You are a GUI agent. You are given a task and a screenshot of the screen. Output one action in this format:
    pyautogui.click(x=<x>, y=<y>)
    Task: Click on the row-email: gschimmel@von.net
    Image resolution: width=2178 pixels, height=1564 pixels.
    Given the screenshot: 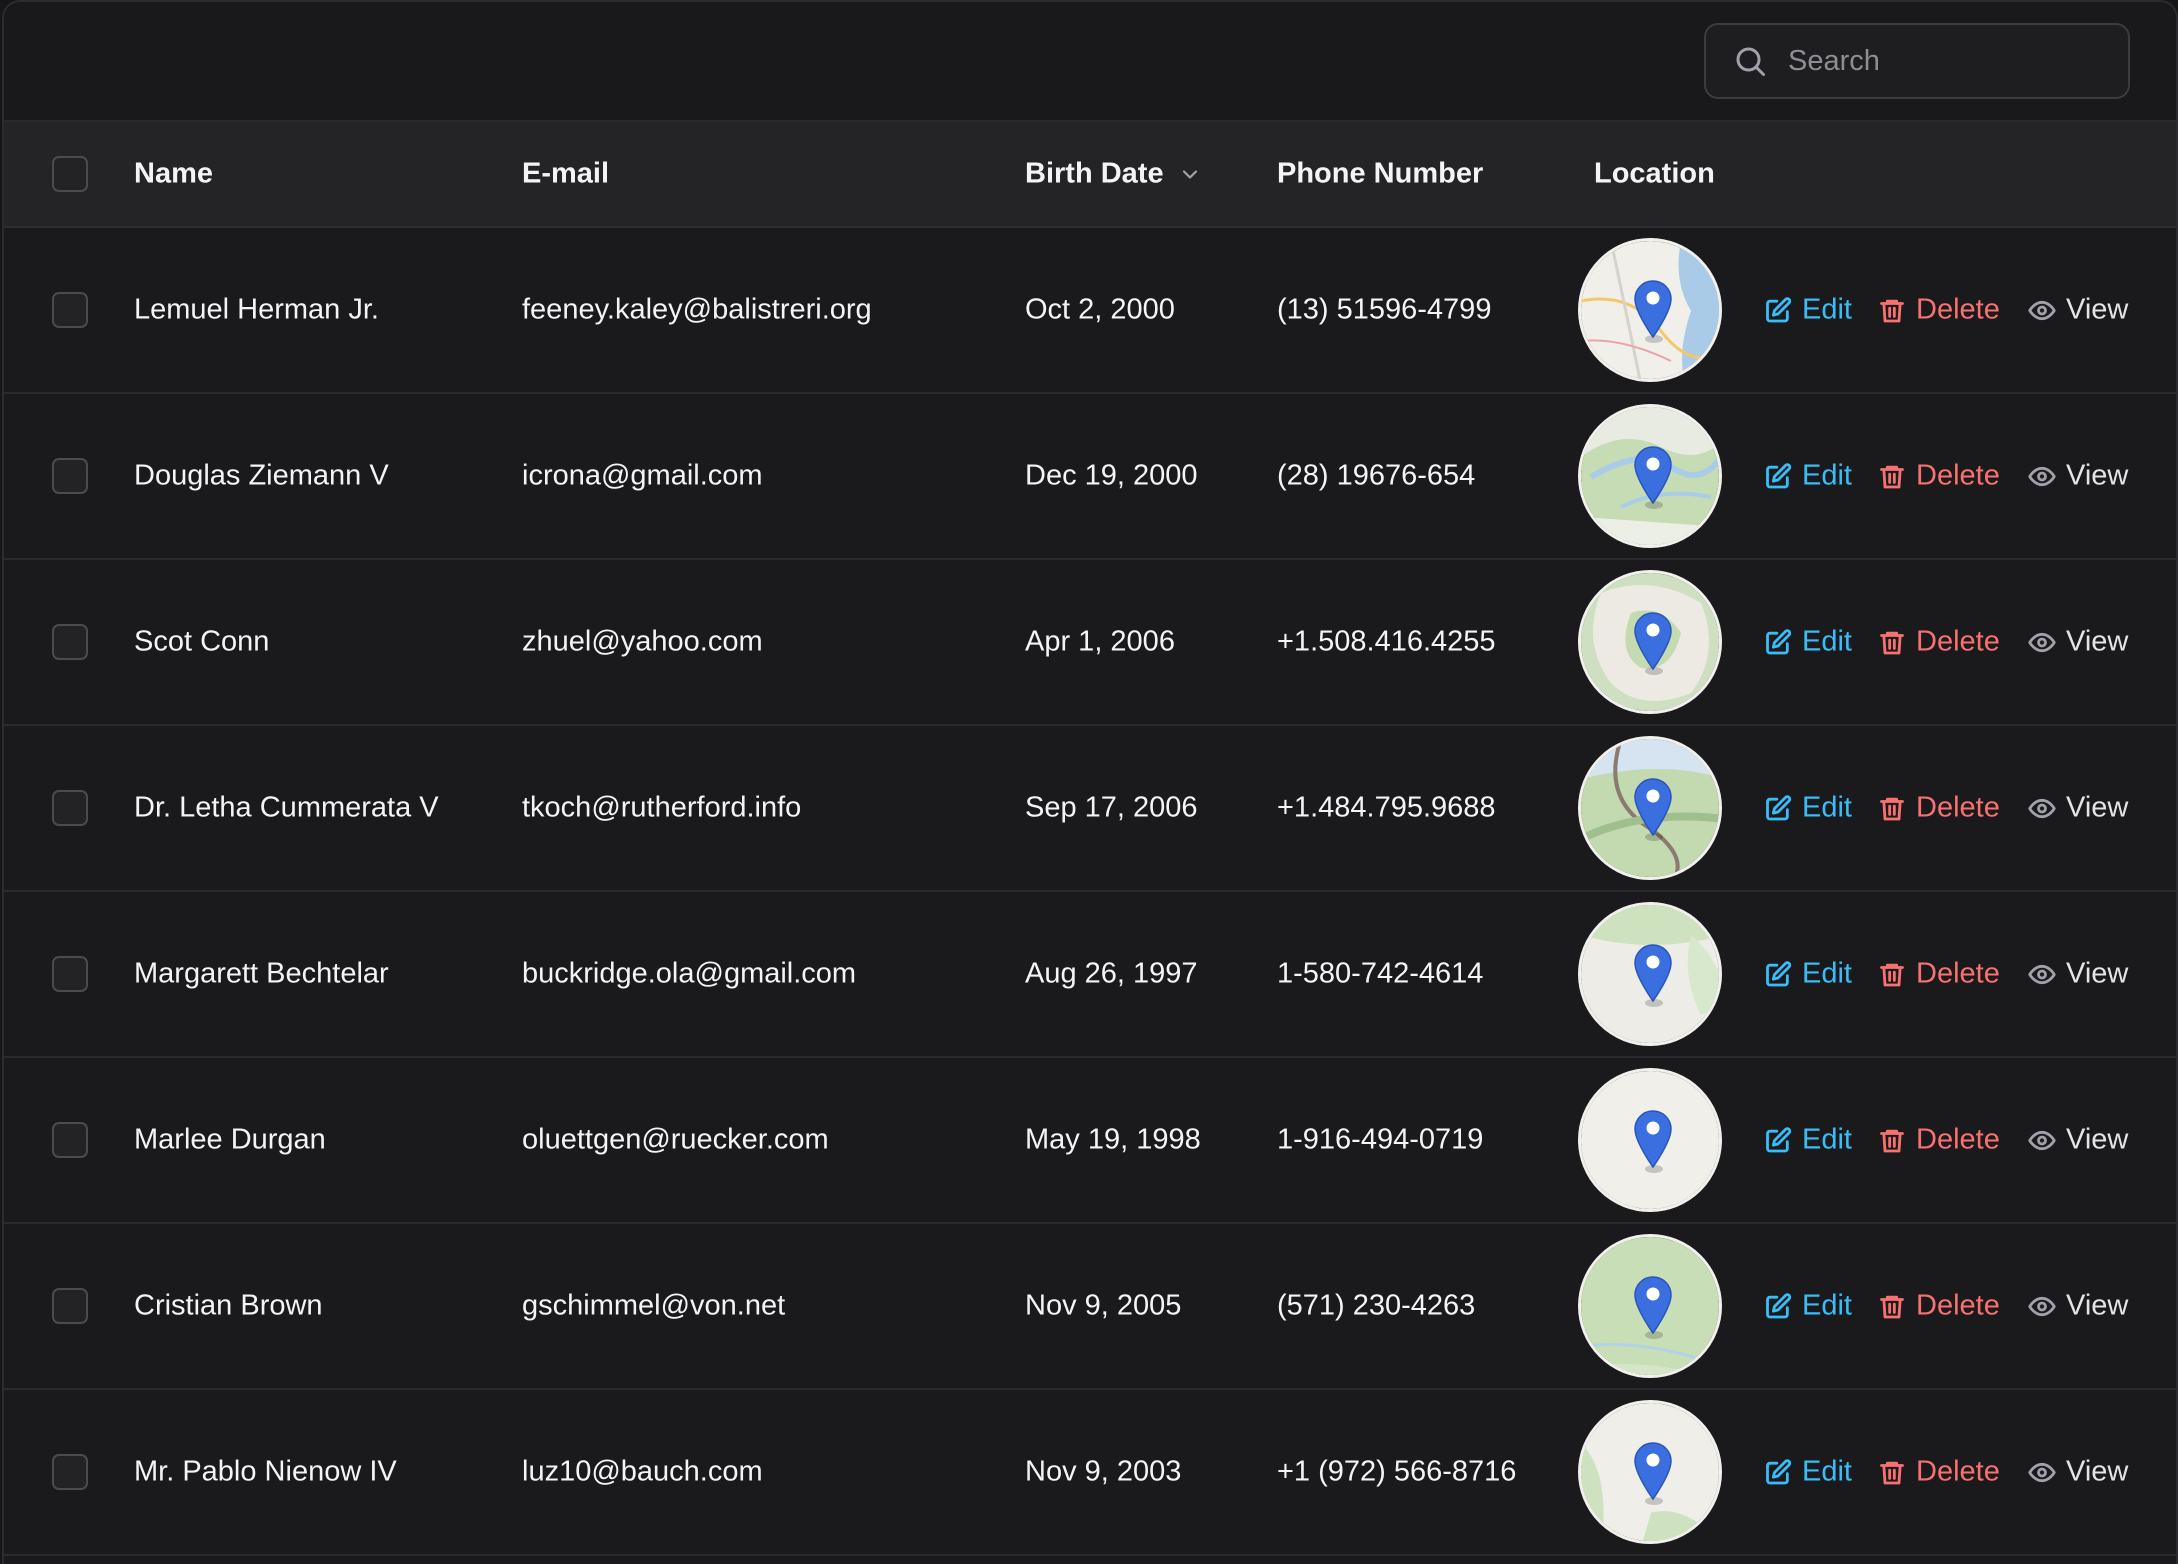 What is the action you would take?
    pyautogui.click(x=654, y=1305)
    